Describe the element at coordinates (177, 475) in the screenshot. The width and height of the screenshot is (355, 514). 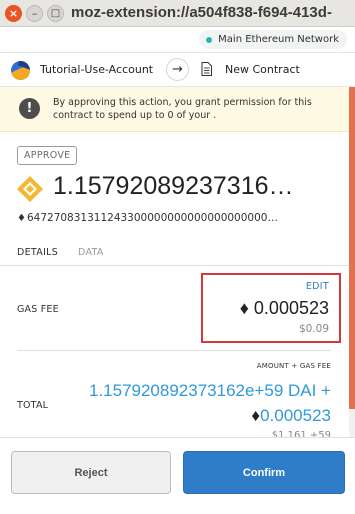
I see `action-footer: Reject Confirm` at that location.